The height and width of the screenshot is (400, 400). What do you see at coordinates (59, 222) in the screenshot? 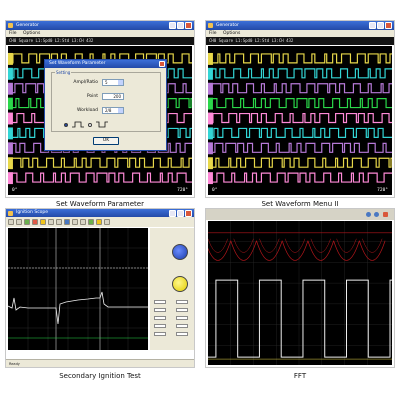
I see `zoom-out-icon` at bounding box center [59, 222].